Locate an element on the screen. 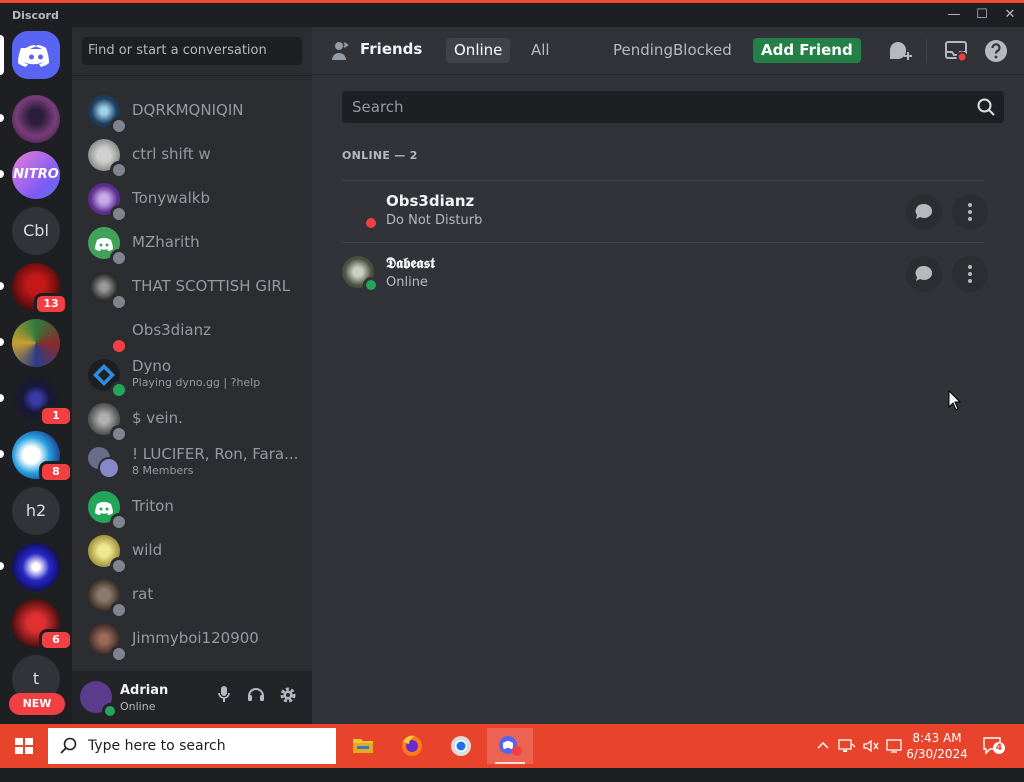 This screenshot has height=782, width=1024. friend-row: Obs3dianz Do Not Disturb is located at coordinates (665, 211).